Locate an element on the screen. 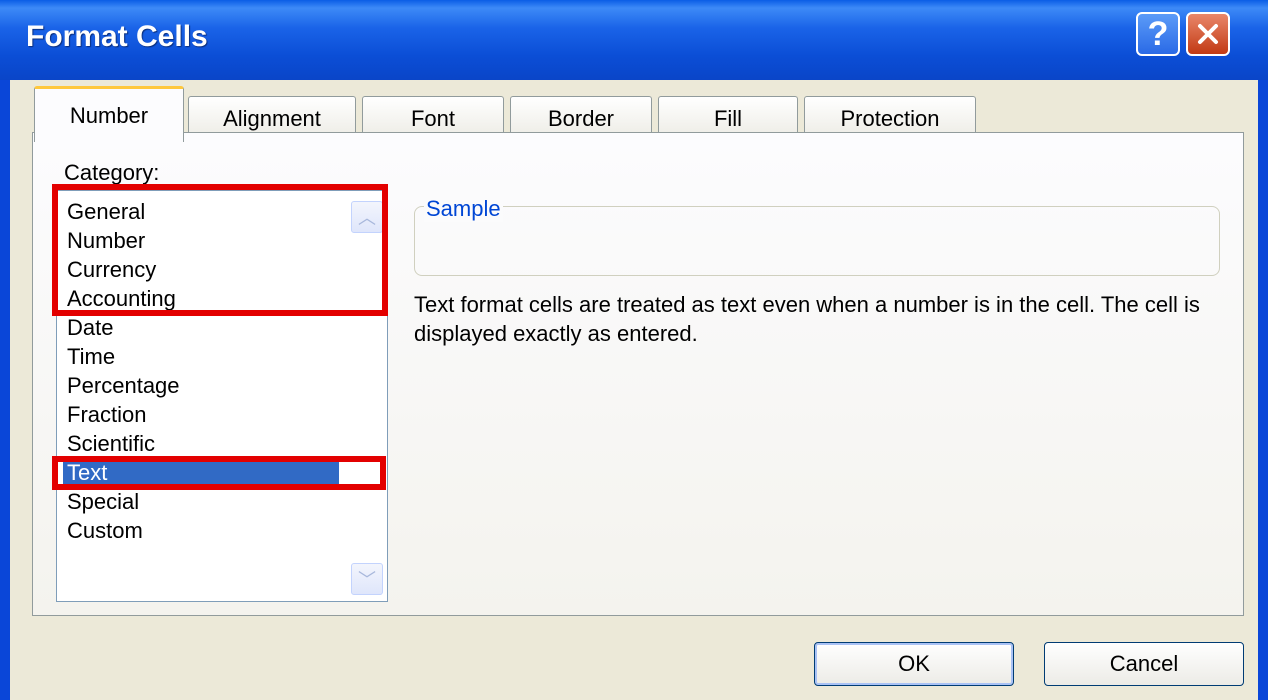 Image resolution: width=1270 pixels, height=700 pixels. cancel-button-label: Cancel is located at coordinates (1144, 663).